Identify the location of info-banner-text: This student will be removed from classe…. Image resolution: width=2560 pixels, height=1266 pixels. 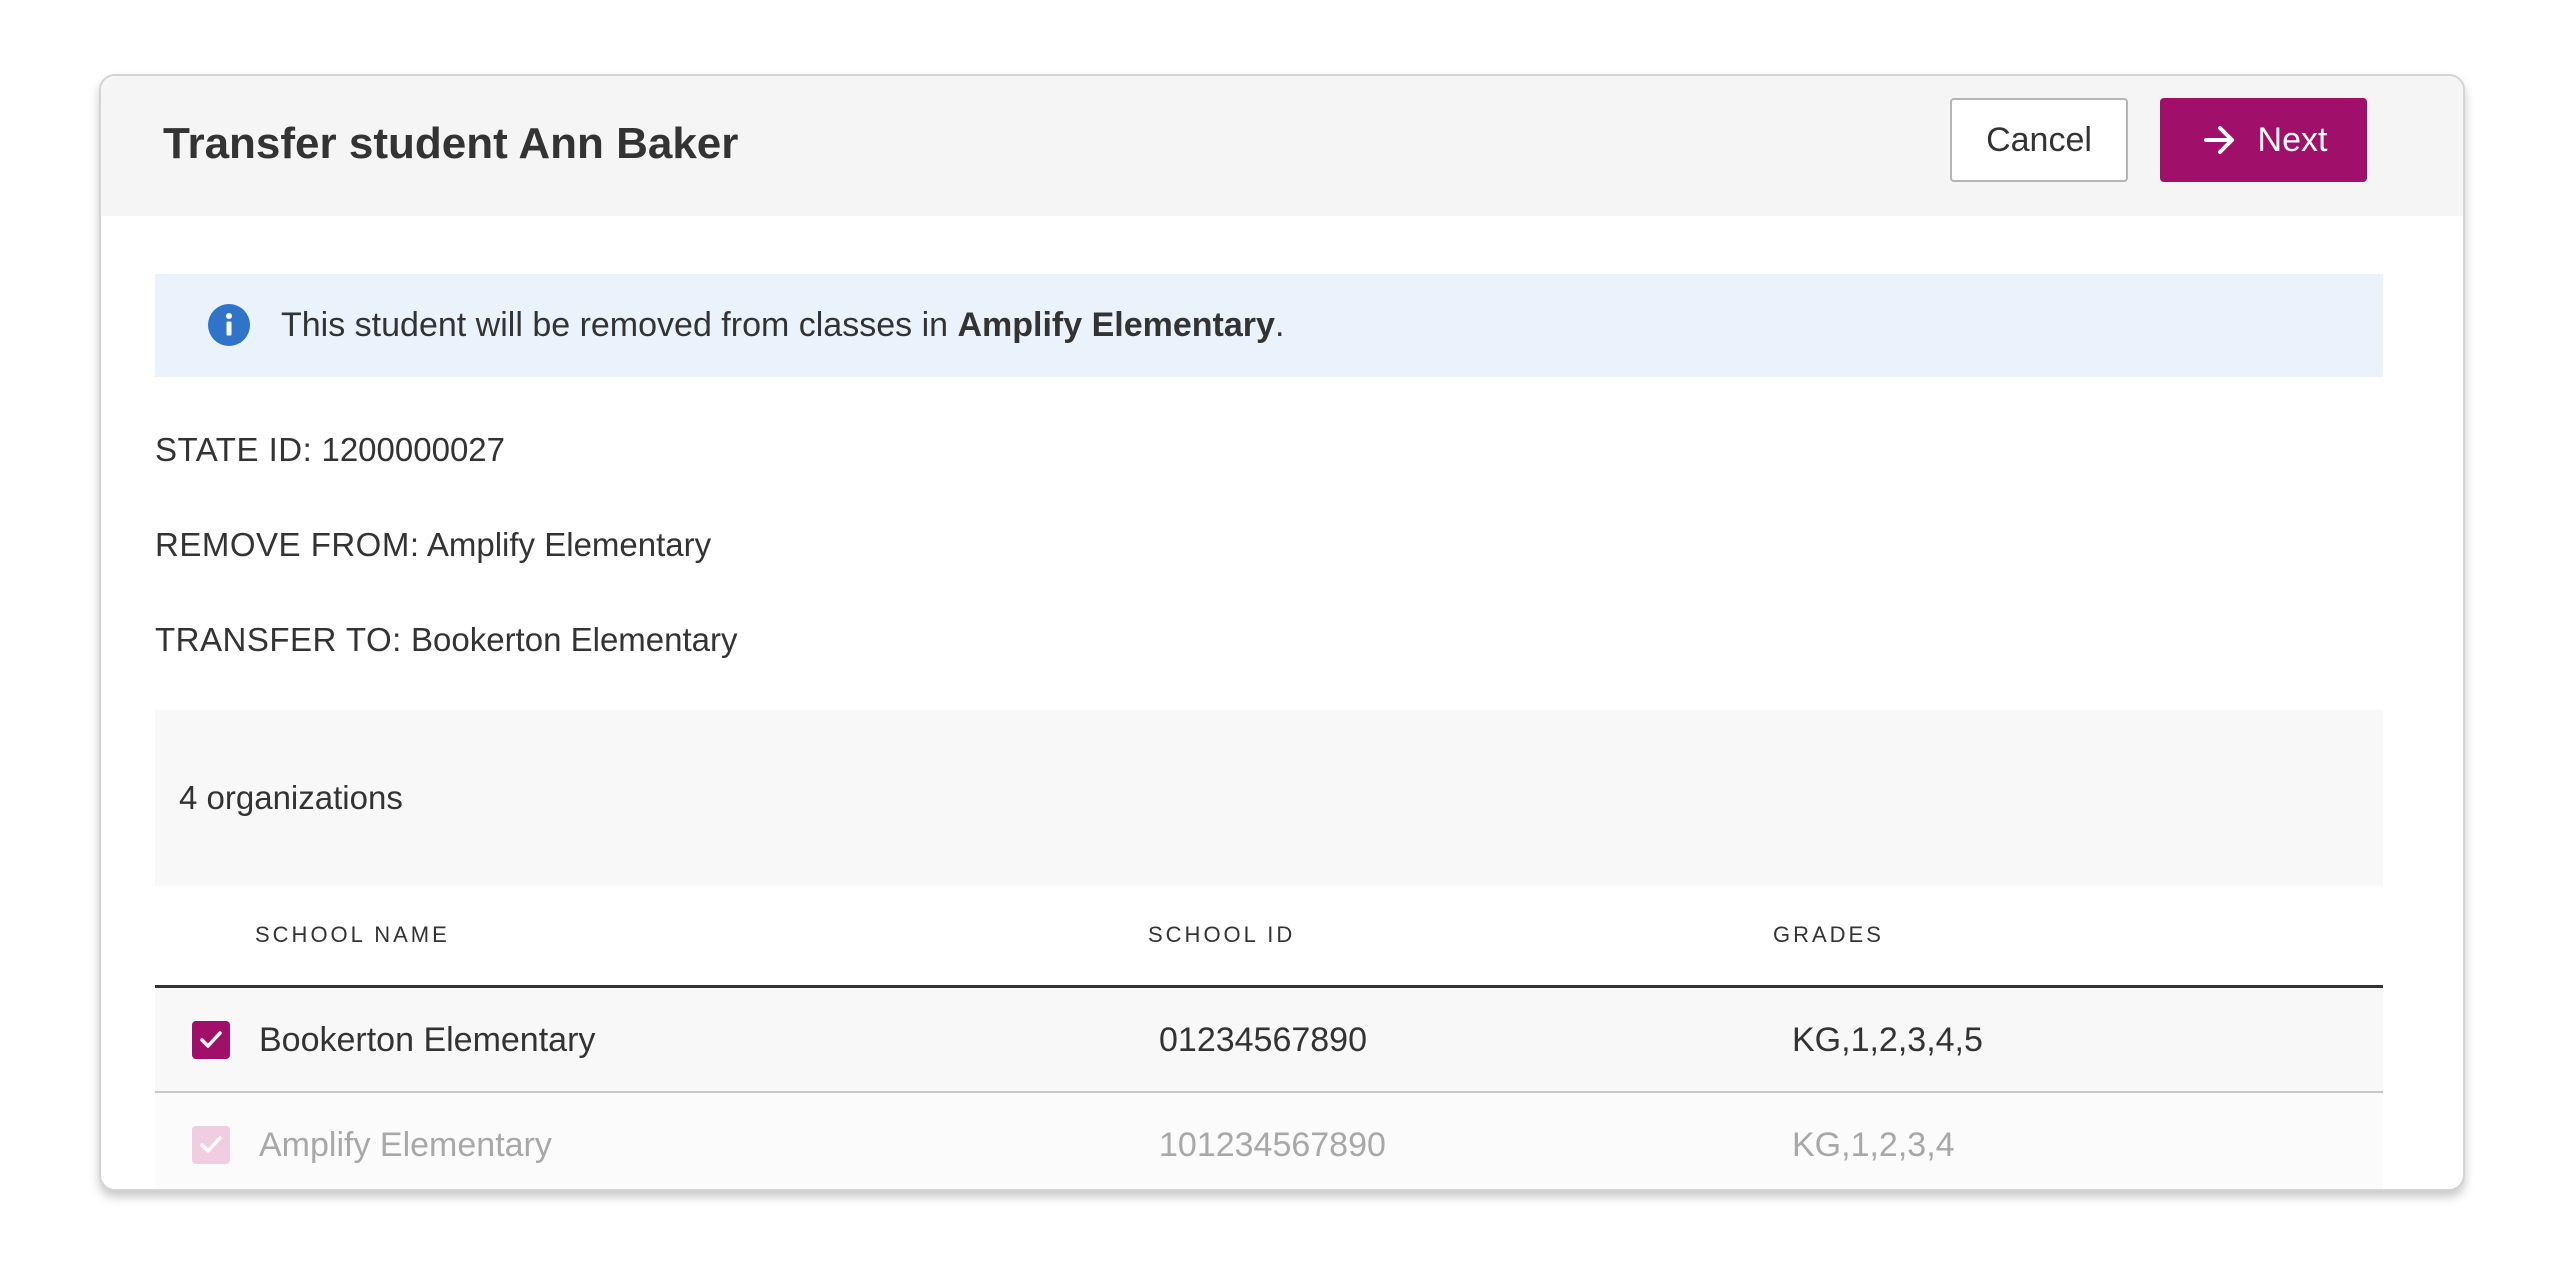
(783, 325).